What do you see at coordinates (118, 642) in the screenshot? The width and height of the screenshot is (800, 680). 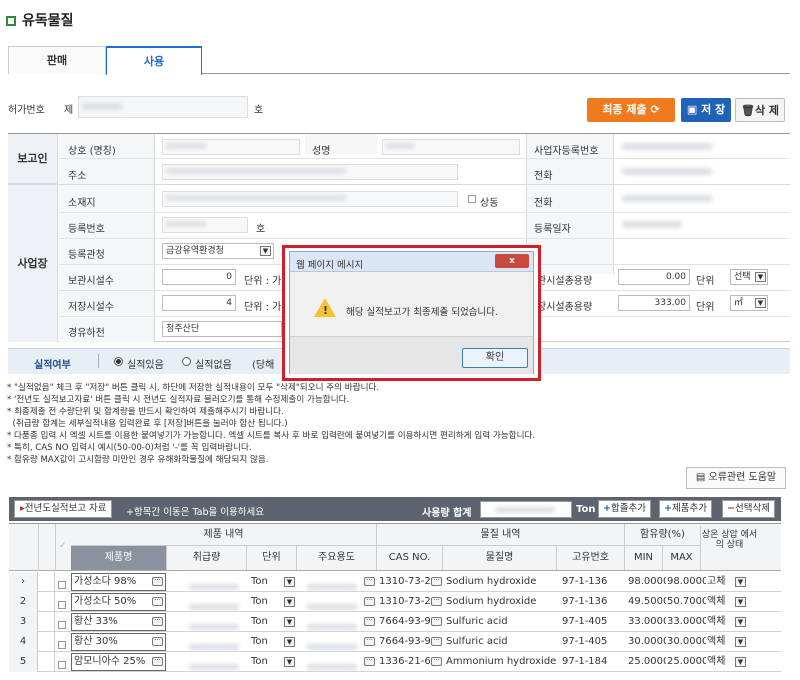 I see `product-name-field: 황산 30% ···` at bounding box center [118, 642].